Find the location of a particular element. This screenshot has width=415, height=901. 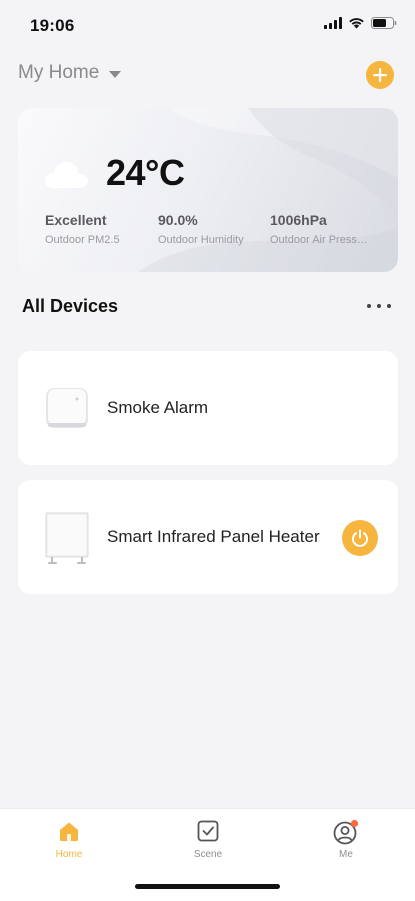

wifi-icon is located at coordinates (356, 23).